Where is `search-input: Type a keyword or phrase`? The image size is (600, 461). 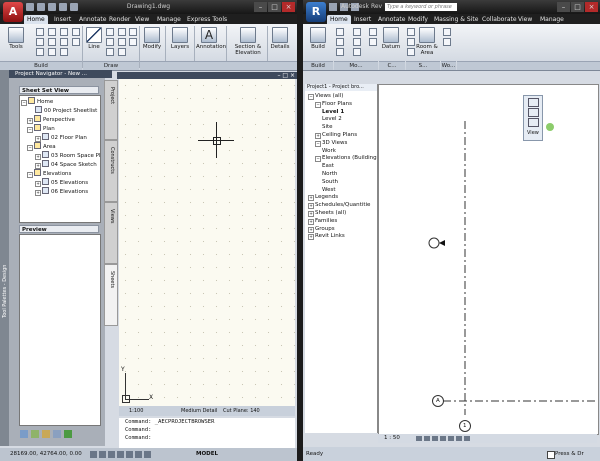 search-input: Type a keyword or phrase is located at coordinates (421, 7).